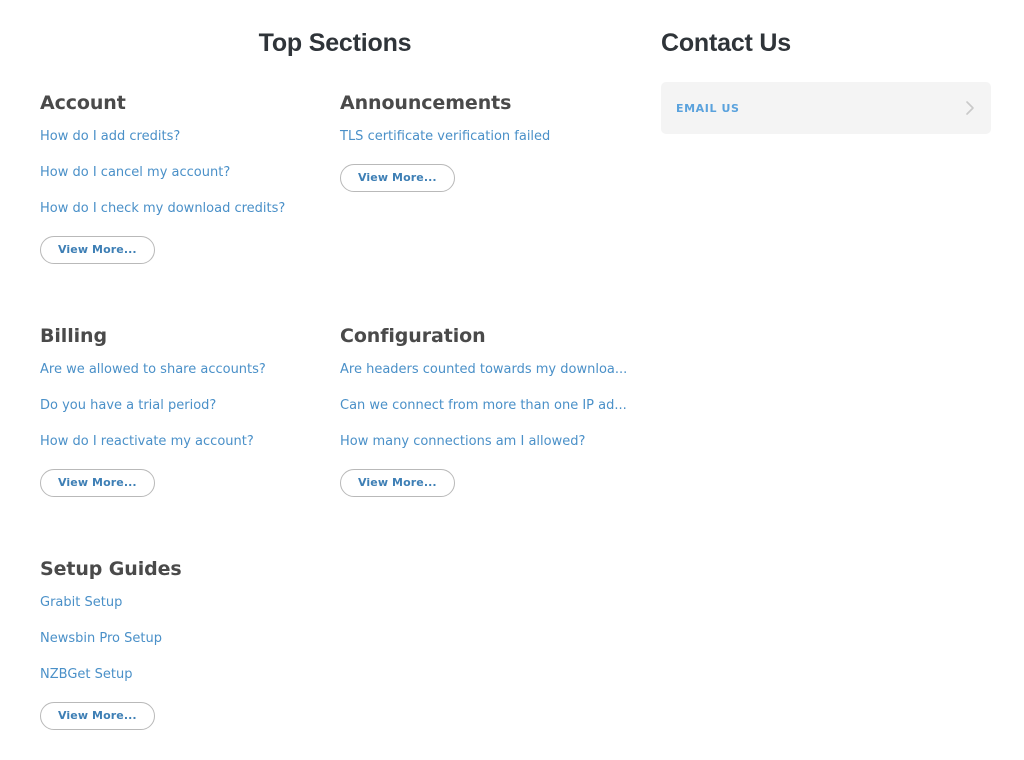  I want to click on page-title-contact-us: Contact Us, so click(726, 43).